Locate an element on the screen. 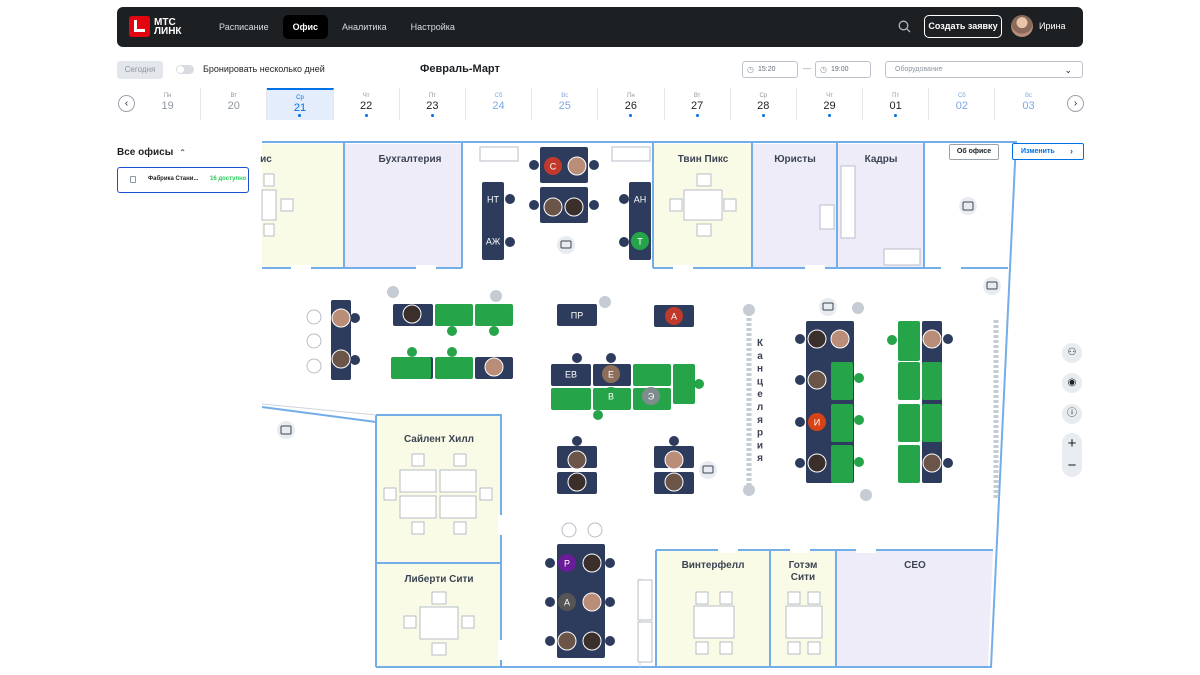 This screenshot has height=675, width=1200. chancellery-letter: р is located at coordinates (760, 433).